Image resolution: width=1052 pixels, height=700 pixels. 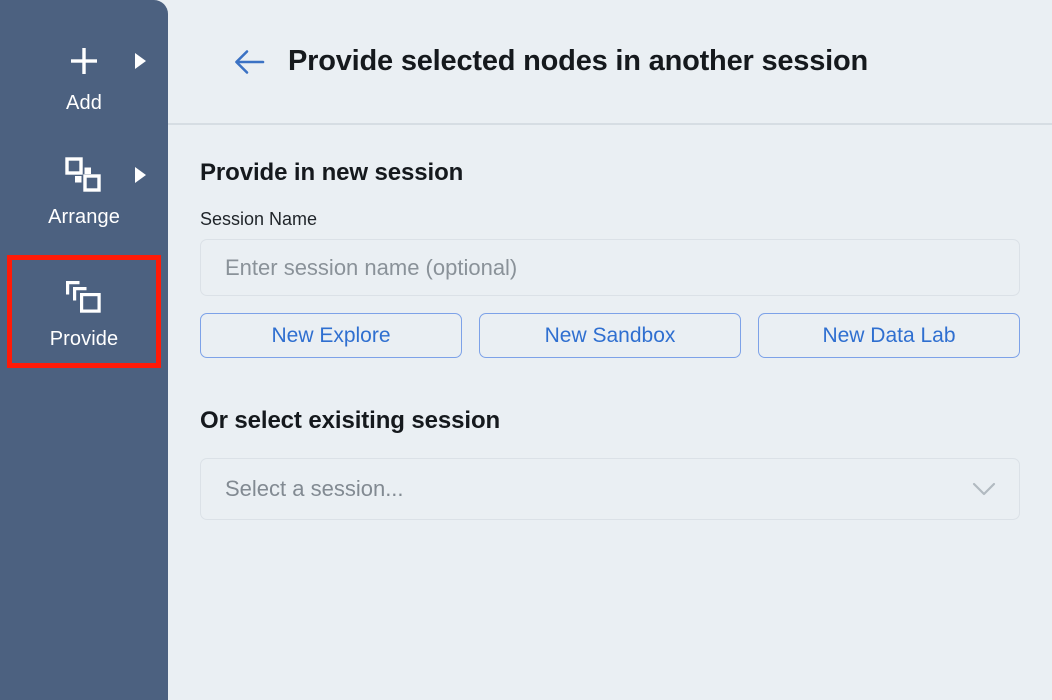 What do you see at coordinates (889, 335) in the screenshot?
I see `new-data-lab-button: New Data Lab` at bounding box center [889, 335].